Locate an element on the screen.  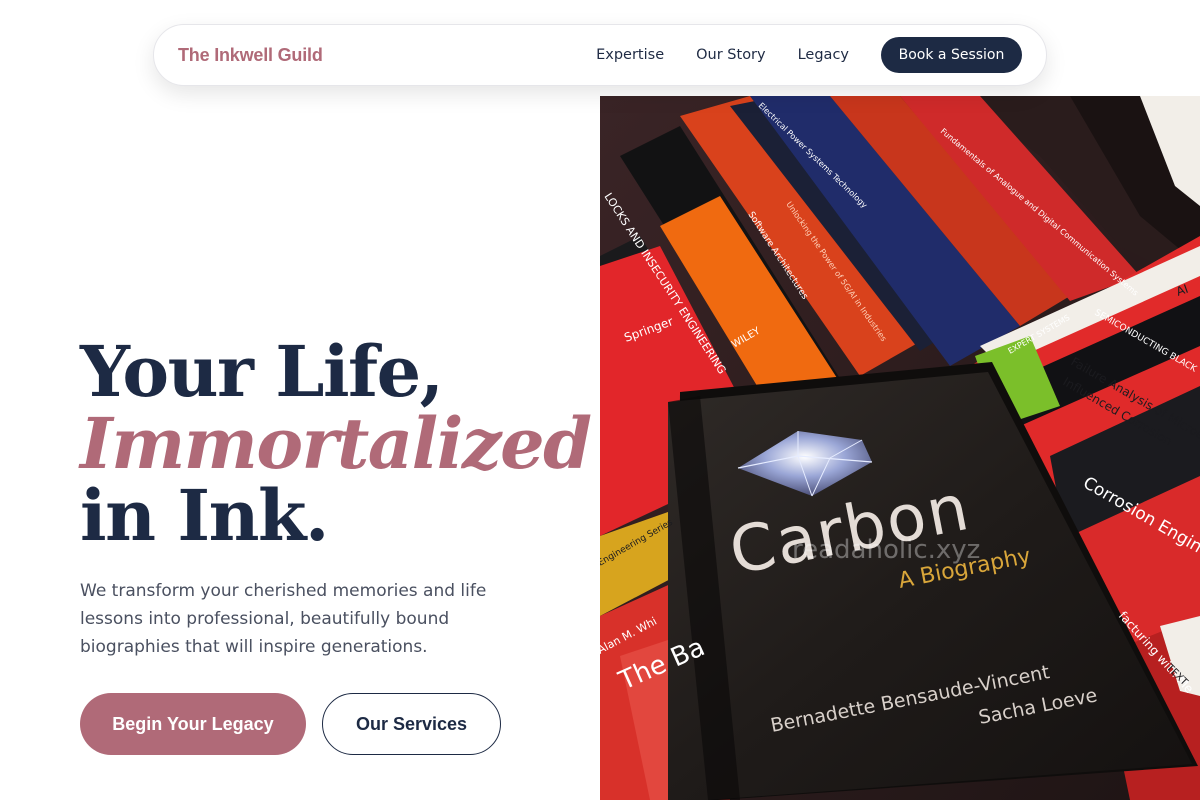
nav-link-expertise: Expertise is located at coordinates (630, 55).